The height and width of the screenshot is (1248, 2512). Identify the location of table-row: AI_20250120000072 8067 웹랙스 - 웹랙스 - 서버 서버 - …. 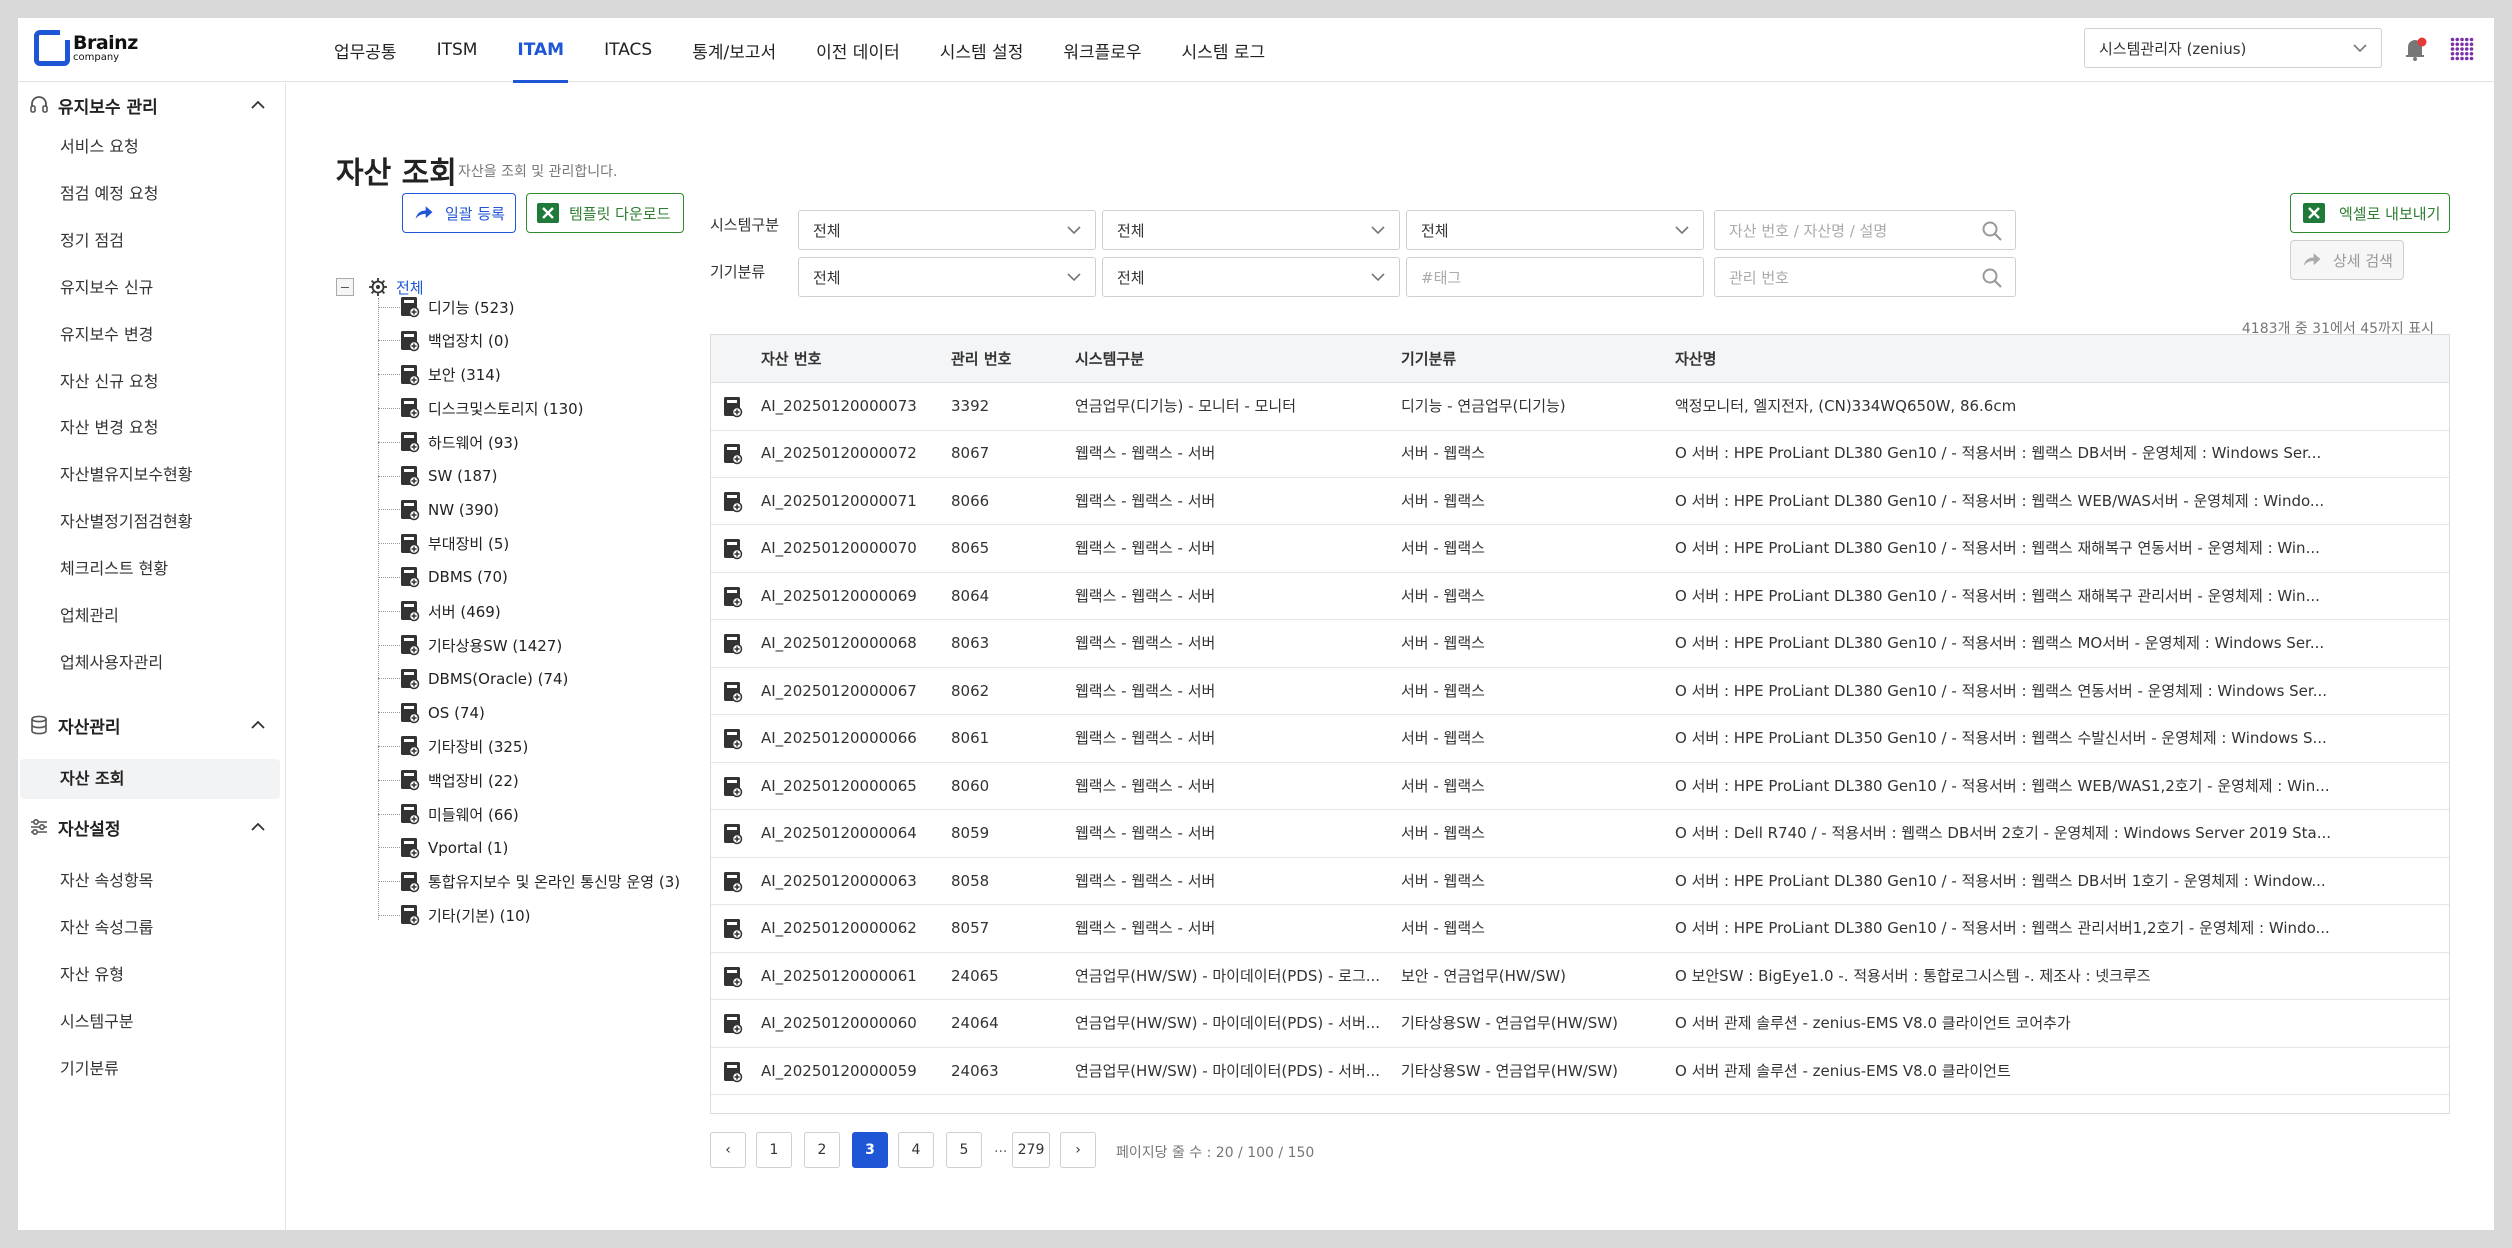
(1580, 454).